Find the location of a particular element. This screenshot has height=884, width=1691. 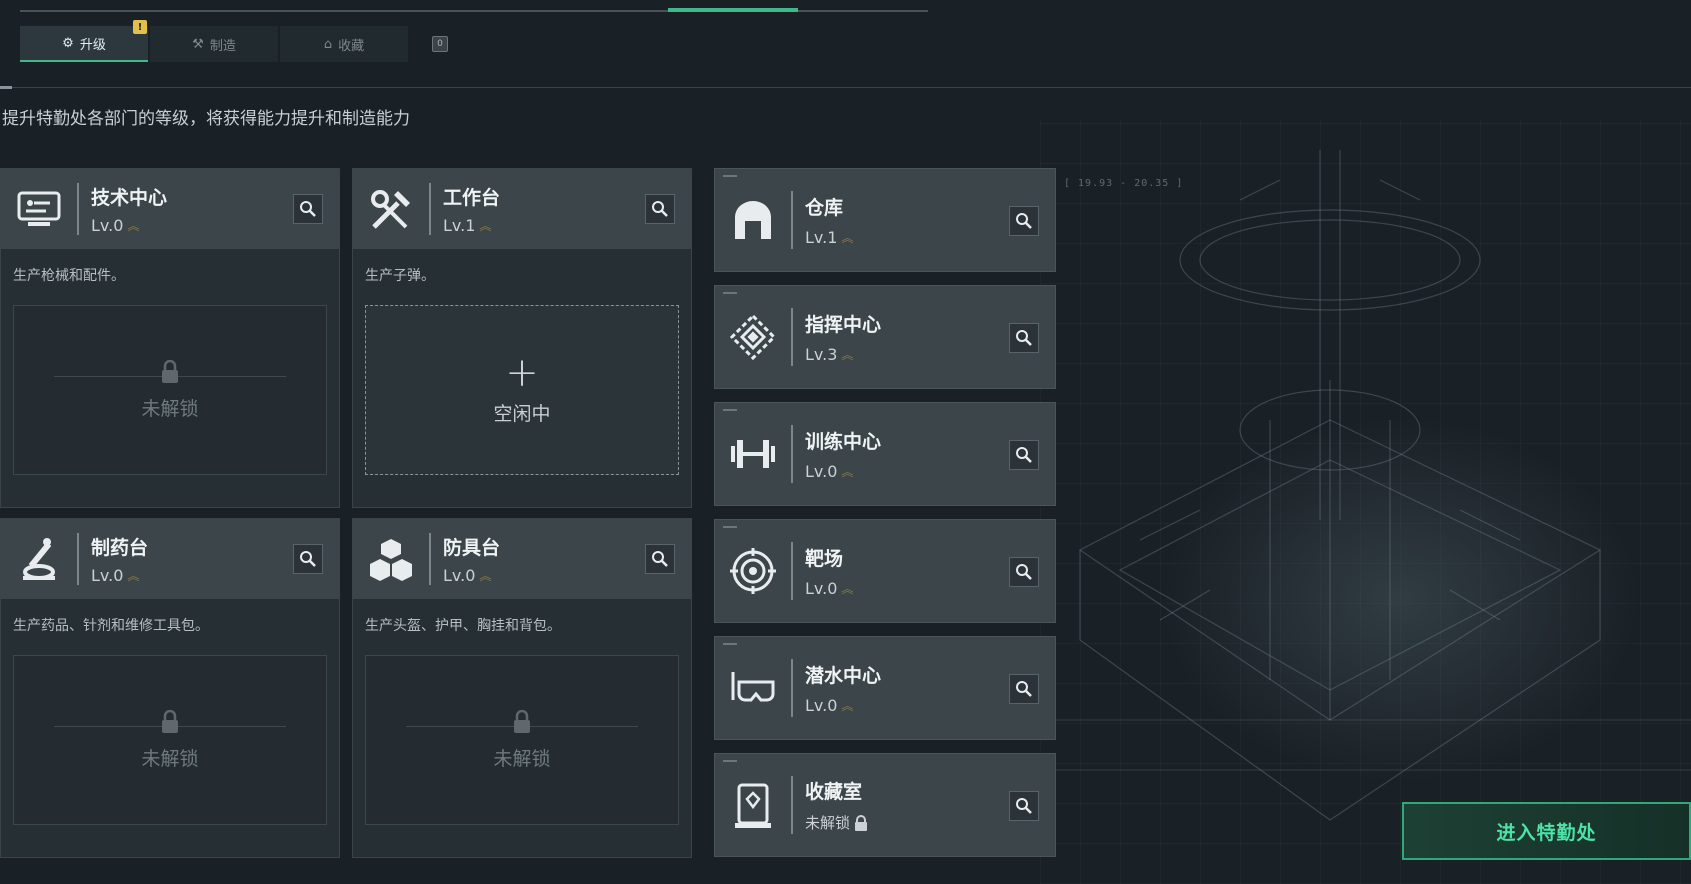

enter-special-ops-button: 进入特勤处 is located at coordinates (1546, 831).